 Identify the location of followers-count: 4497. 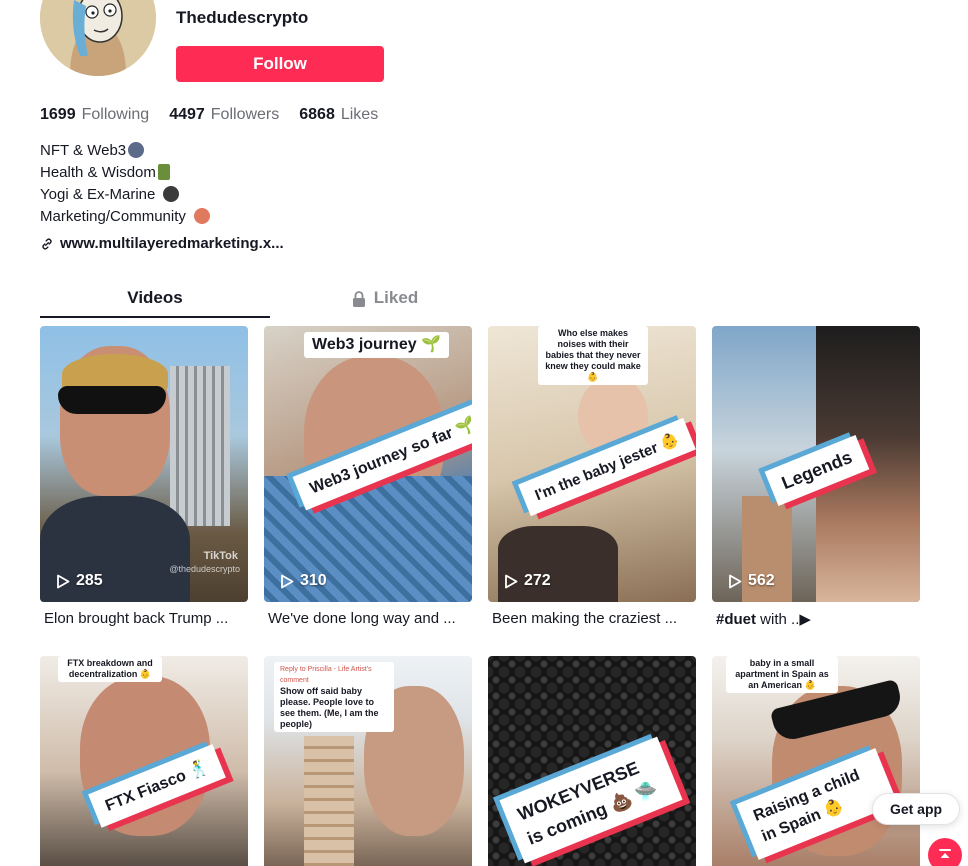
(187, 114).